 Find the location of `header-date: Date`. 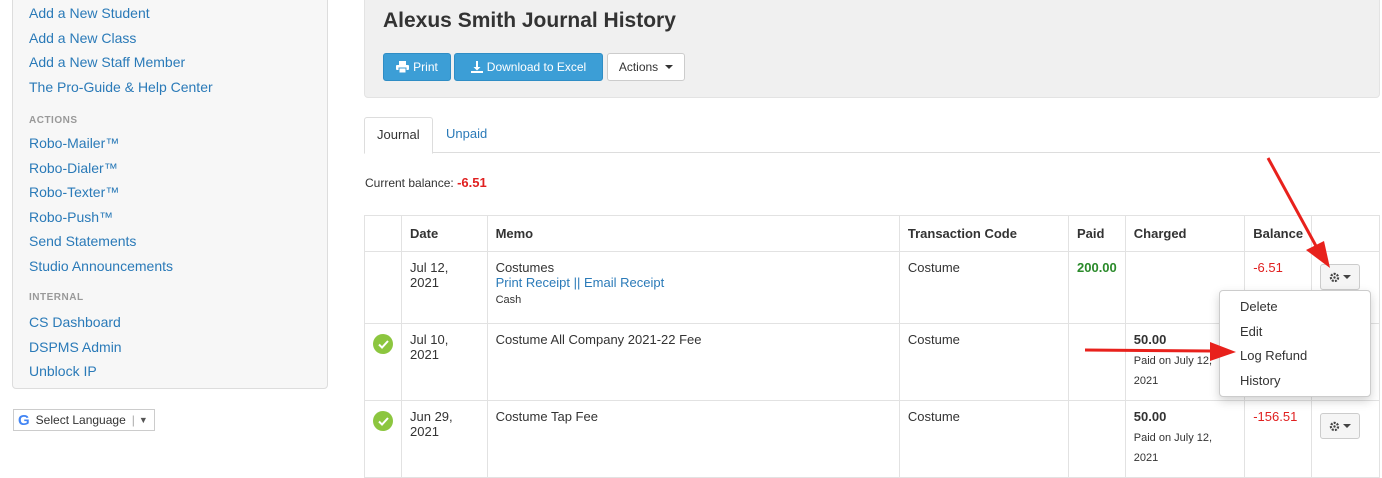

header-date: Date is located at coordinates (444, 233).